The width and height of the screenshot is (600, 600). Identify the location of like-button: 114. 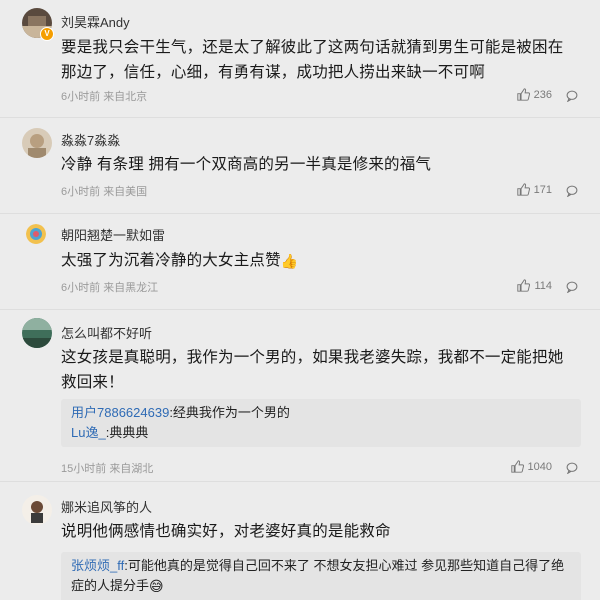
(534, 285).